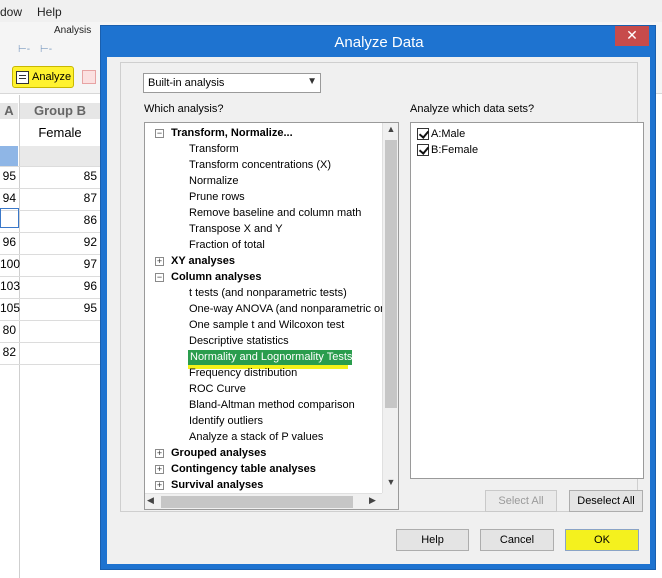  I want to click on dataset-item: A:Male, so click(441, 134).